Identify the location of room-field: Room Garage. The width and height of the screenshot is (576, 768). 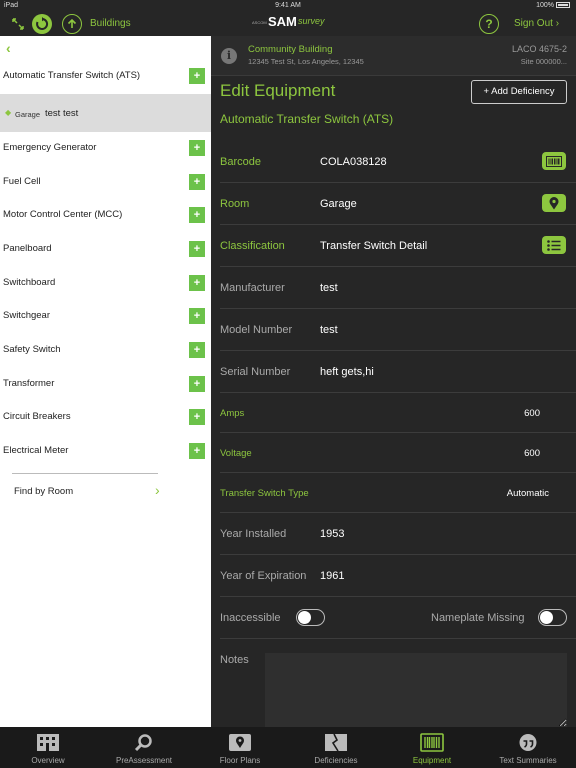
(398, 204).